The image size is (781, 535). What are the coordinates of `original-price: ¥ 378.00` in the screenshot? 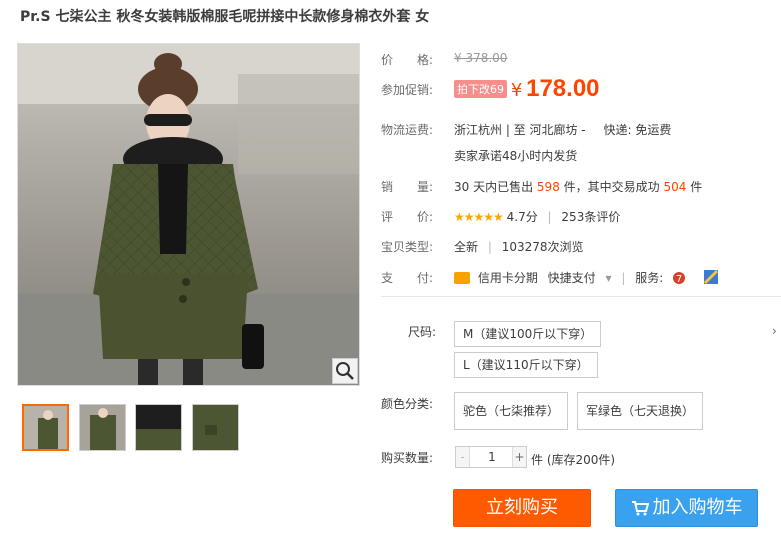 It's located at (481, 58).